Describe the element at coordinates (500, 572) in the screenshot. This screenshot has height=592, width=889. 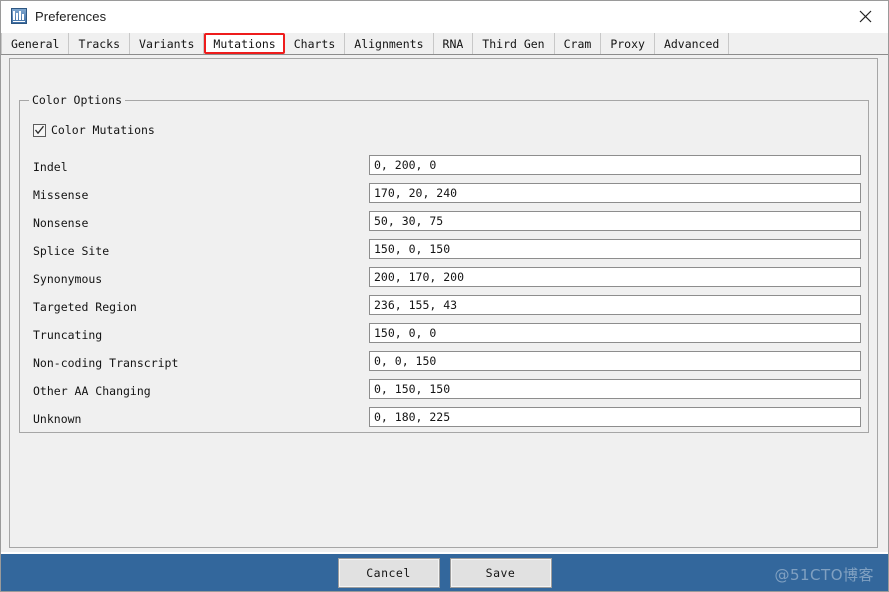
I see `save-button: Save` at that location.